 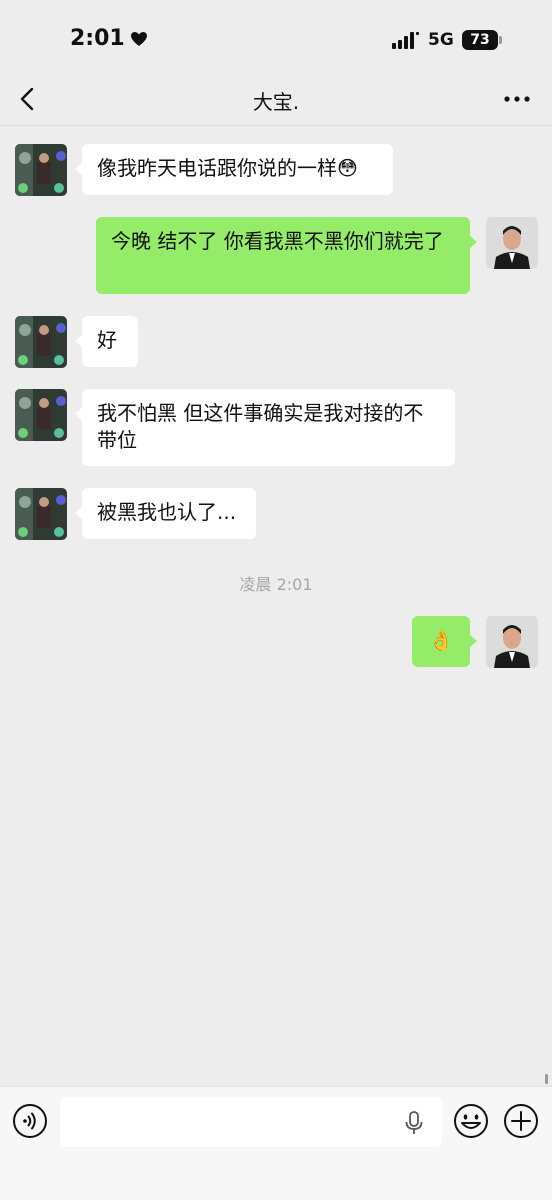 I want to click on chat-title: 大宝., so click(x=276, y=102).